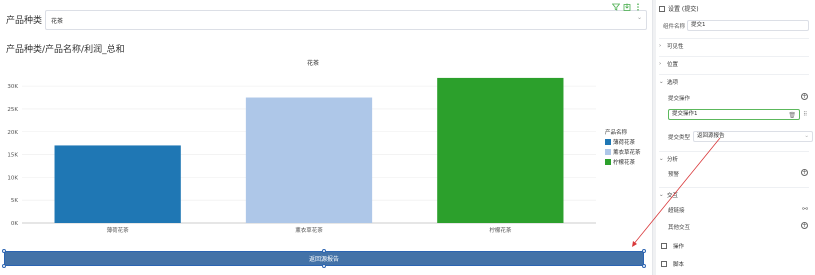 The image size is (815, 275). I want to click on chart-legend: 产品名称 薄荷花茶 薰衣草花茶 柠檬花茶, so click(623, 148).